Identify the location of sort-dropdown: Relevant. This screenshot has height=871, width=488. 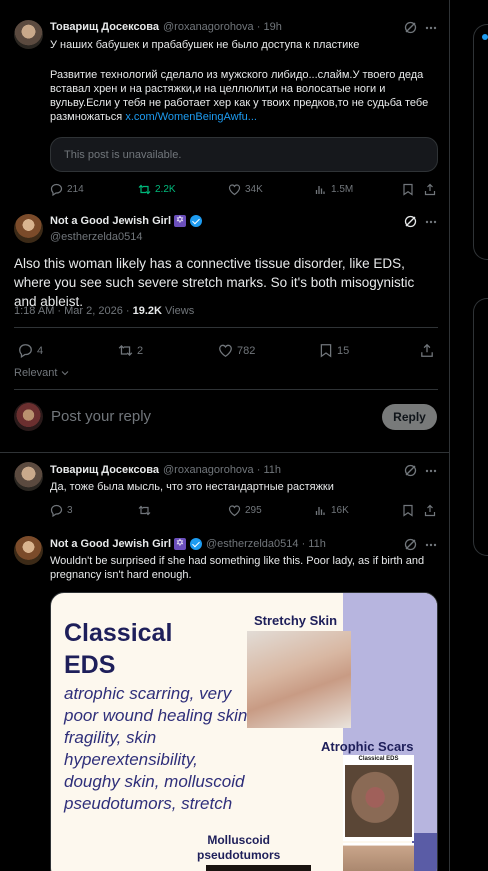
(41, 373).